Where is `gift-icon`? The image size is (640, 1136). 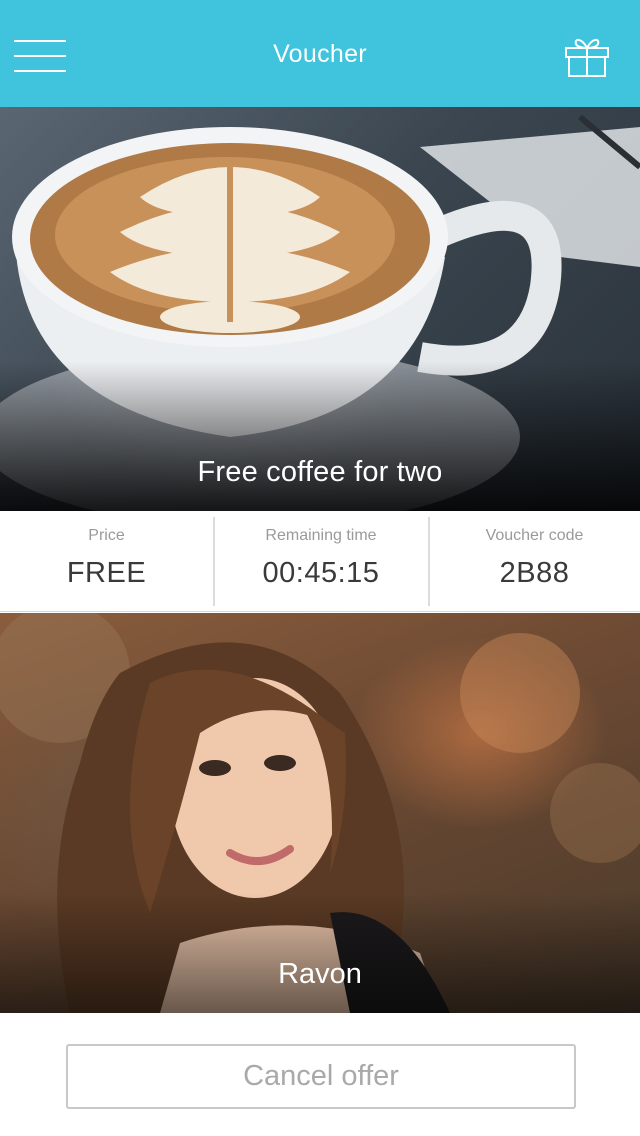
gift-icon is located at coordinates (587, 57).